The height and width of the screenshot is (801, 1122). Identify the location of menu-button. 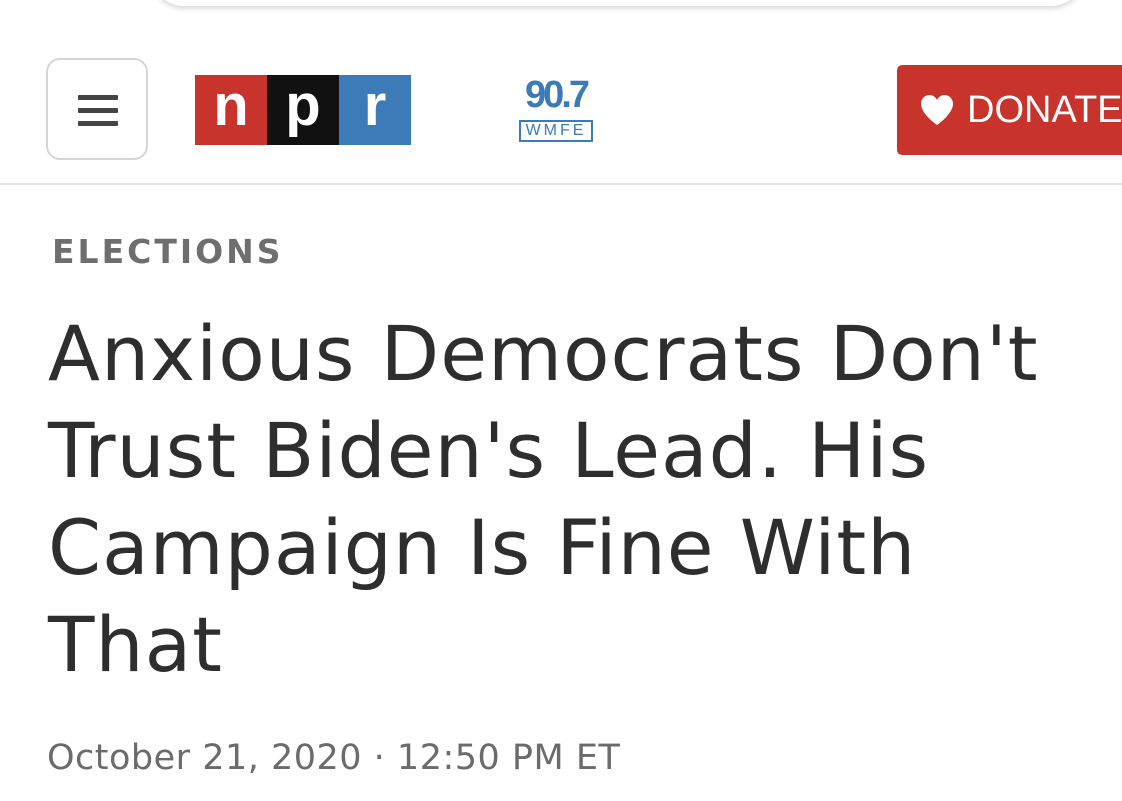
(97, 109).